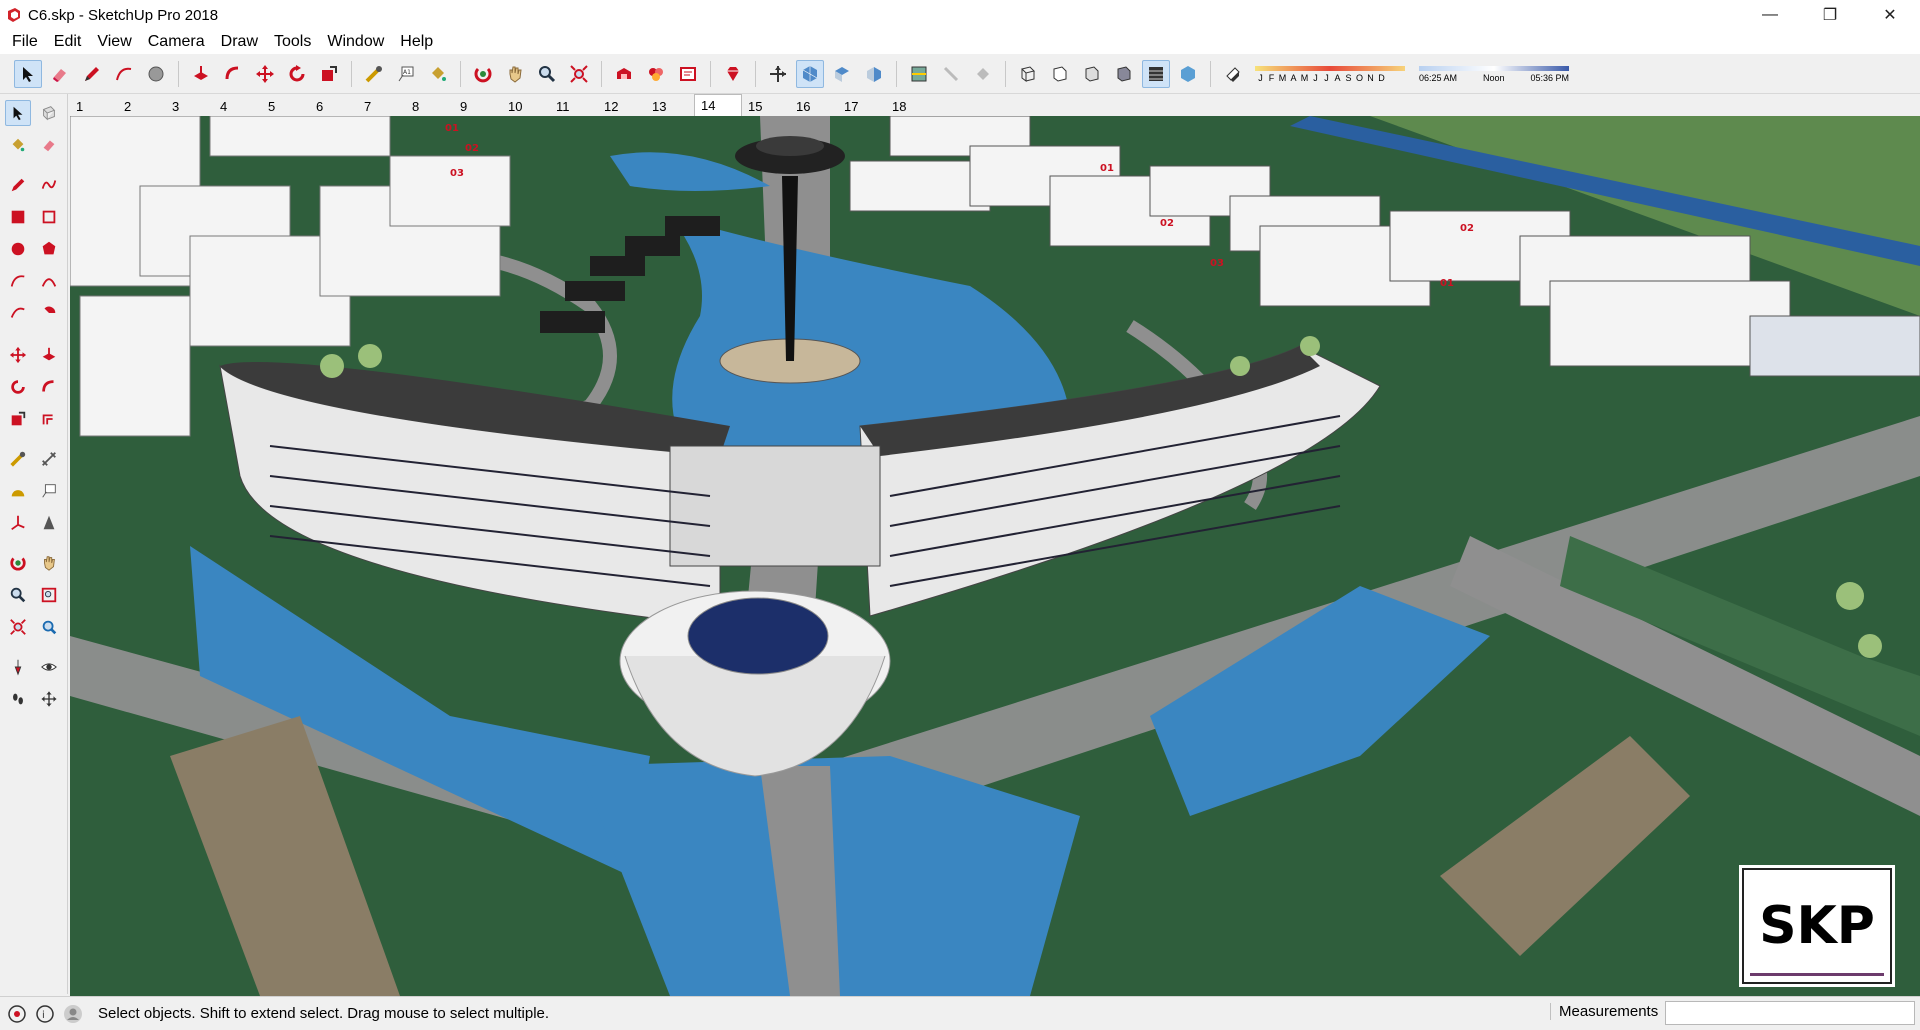 This screenshot has width=1920, height=1030. Describe the element at coordinates (1830, 15) in the screenshot. I see `restore-button: ❐` at that location.